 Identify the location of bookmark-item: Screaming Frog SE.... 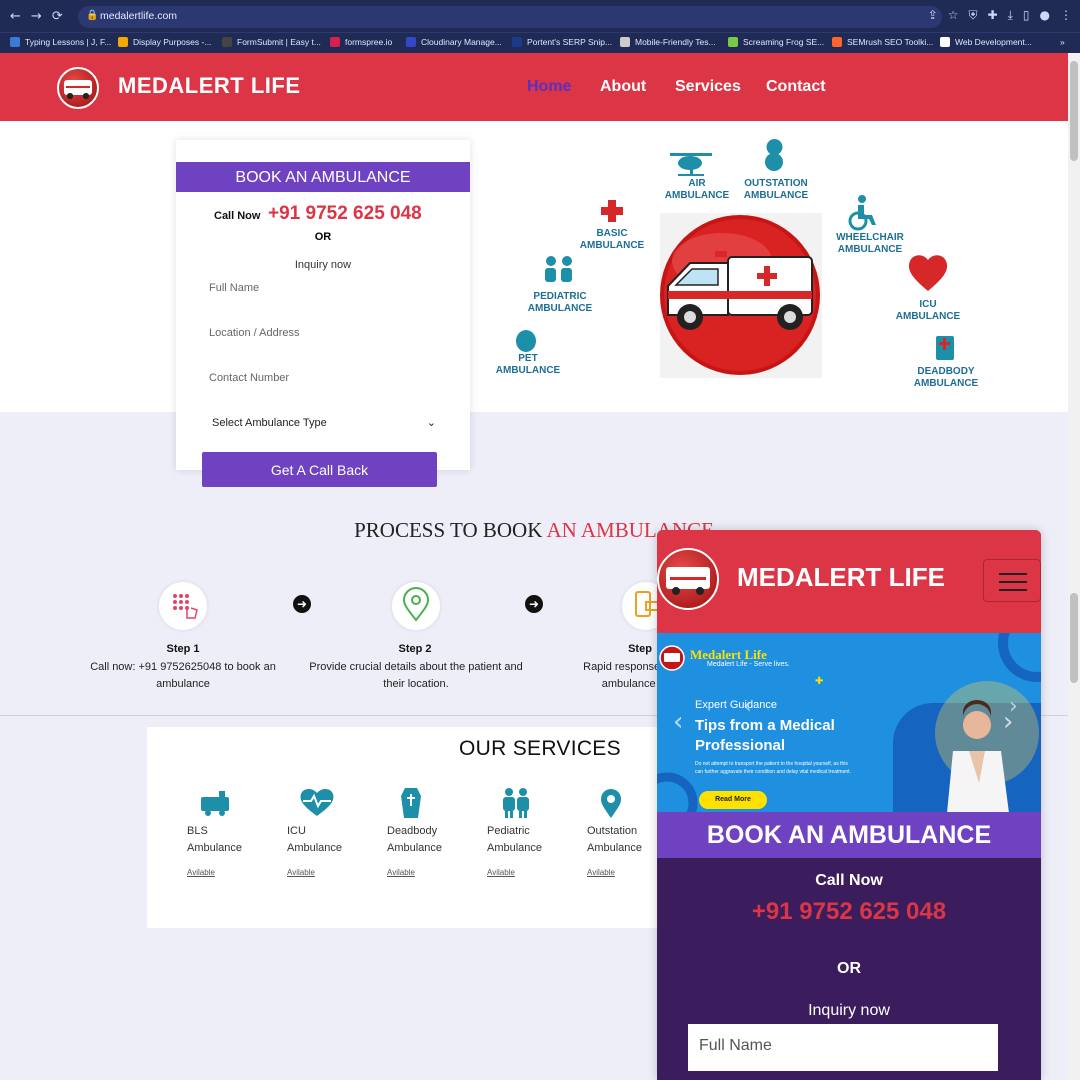
(776, 42).